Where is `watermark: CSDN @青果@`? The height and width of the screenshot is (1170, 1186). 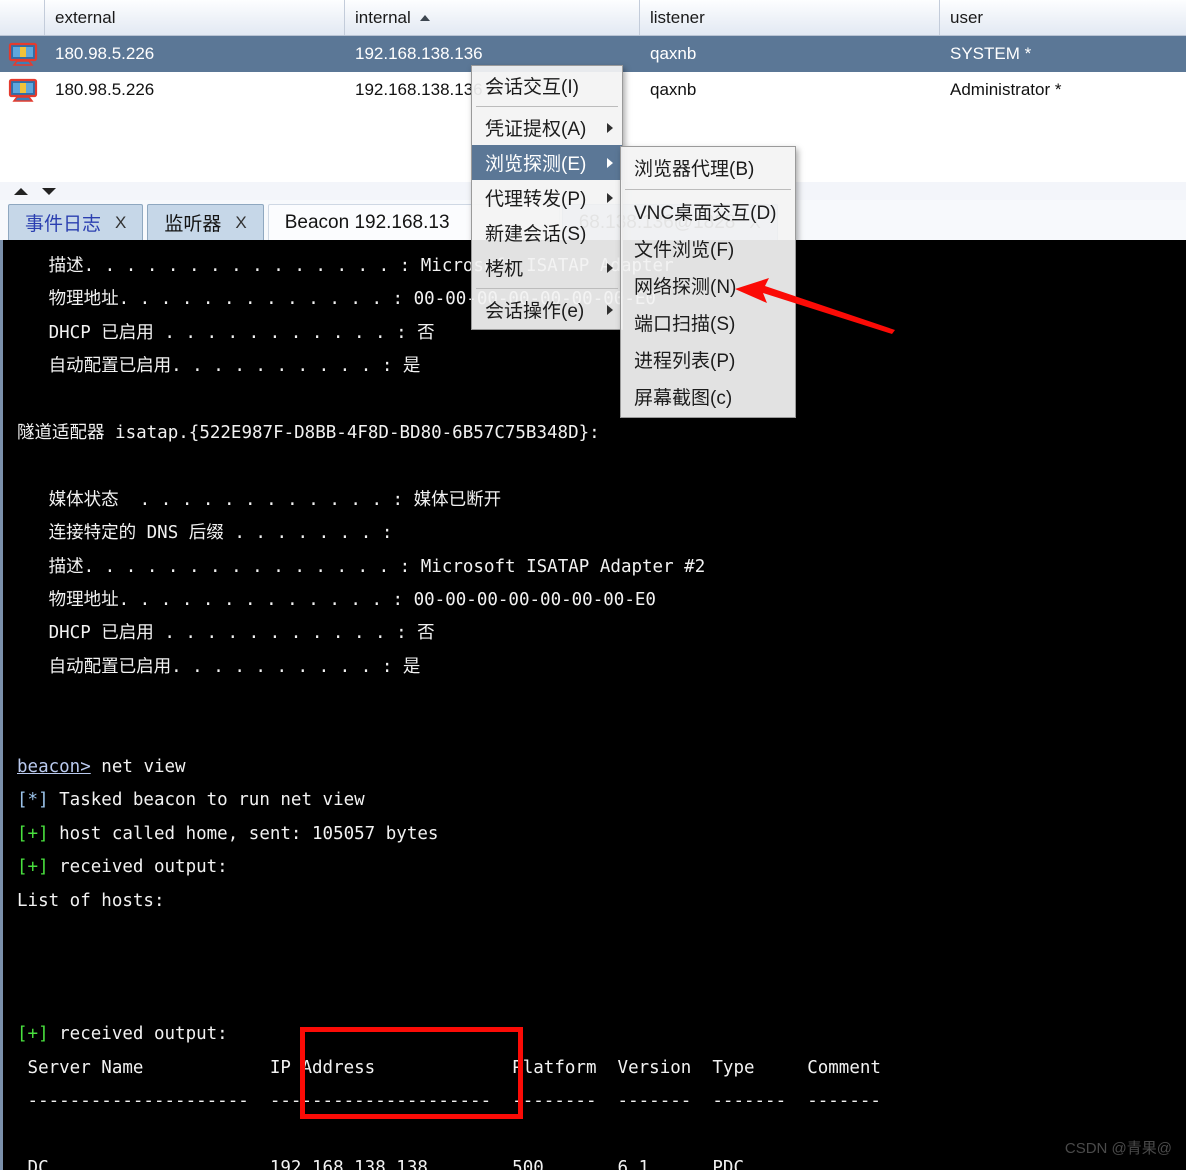 watermark: CSDN @青果@ is located at coordinates (1118, 1148).